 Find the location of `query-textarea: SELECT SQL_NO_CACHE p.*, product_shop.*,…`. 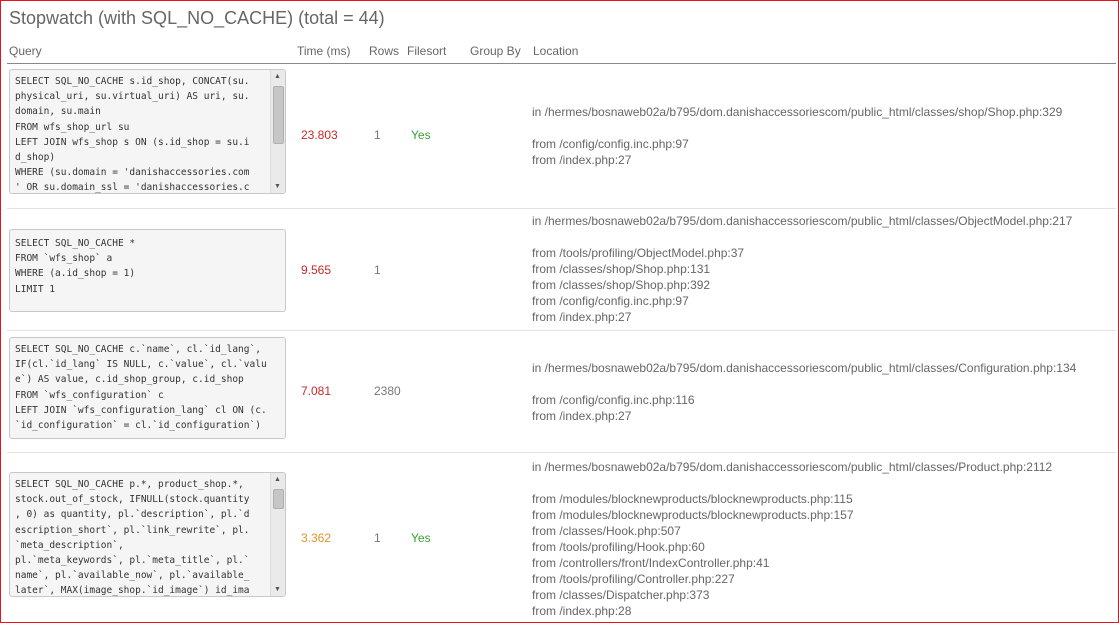

query-textarea: SELECT SQL_NO_CACHE p.*, product_shop.*,… is located at coordinates (147, 534).